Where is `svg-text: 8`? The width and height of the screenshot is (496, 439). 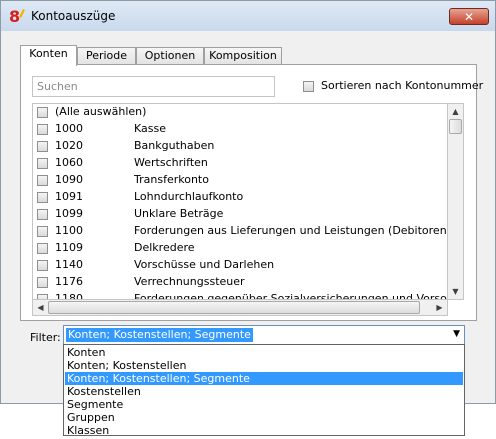 svg-text: 8 is located at coordinates (14, 16).